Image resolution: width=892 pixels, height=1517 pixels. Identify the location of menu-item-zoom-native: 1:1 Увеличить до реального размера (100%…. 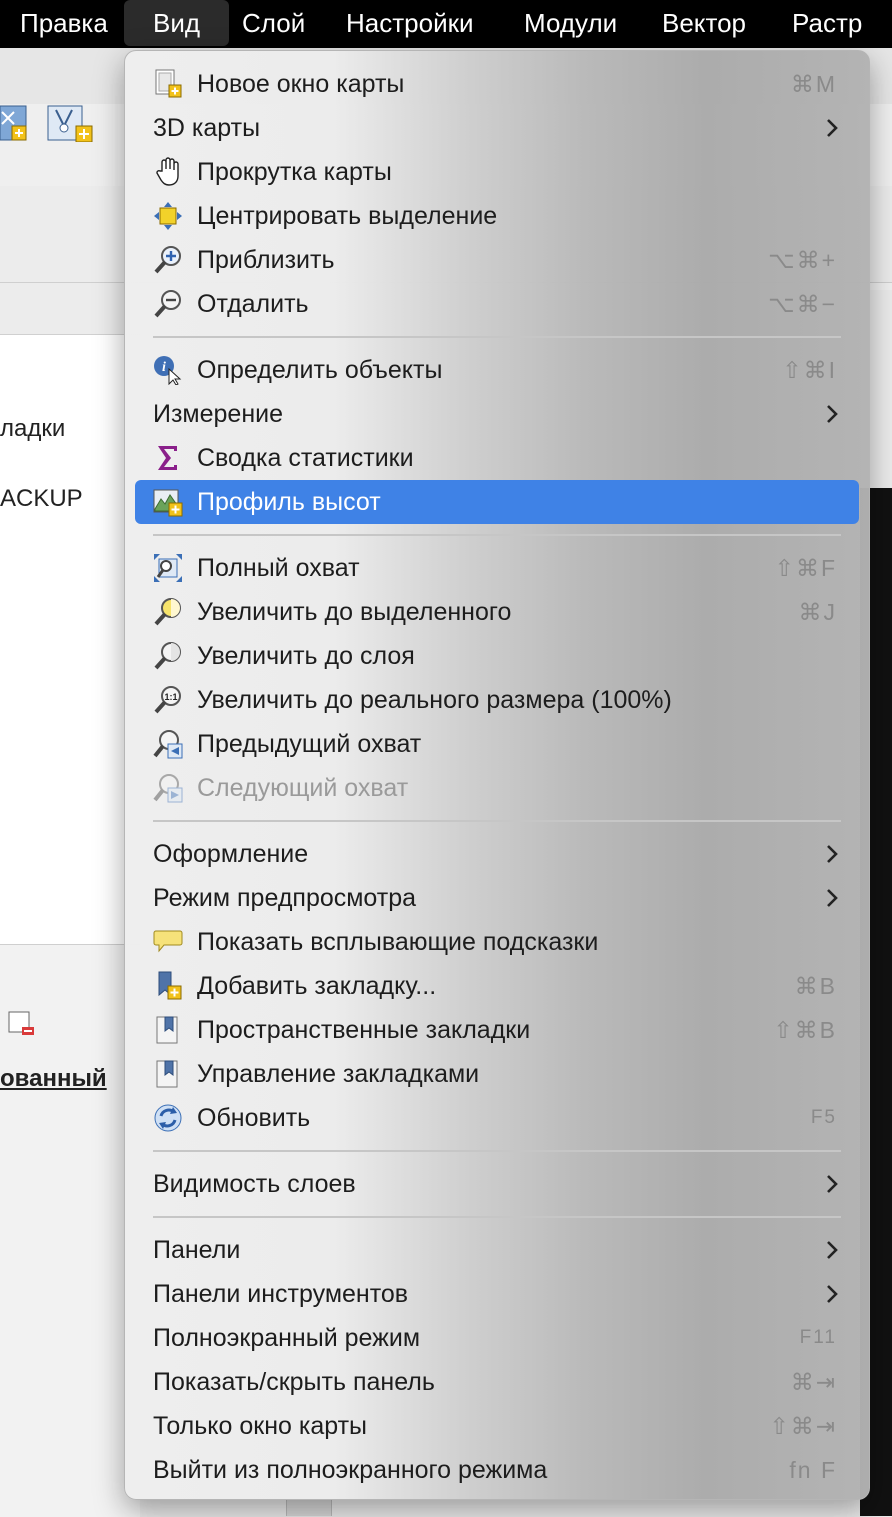
(497, 700).